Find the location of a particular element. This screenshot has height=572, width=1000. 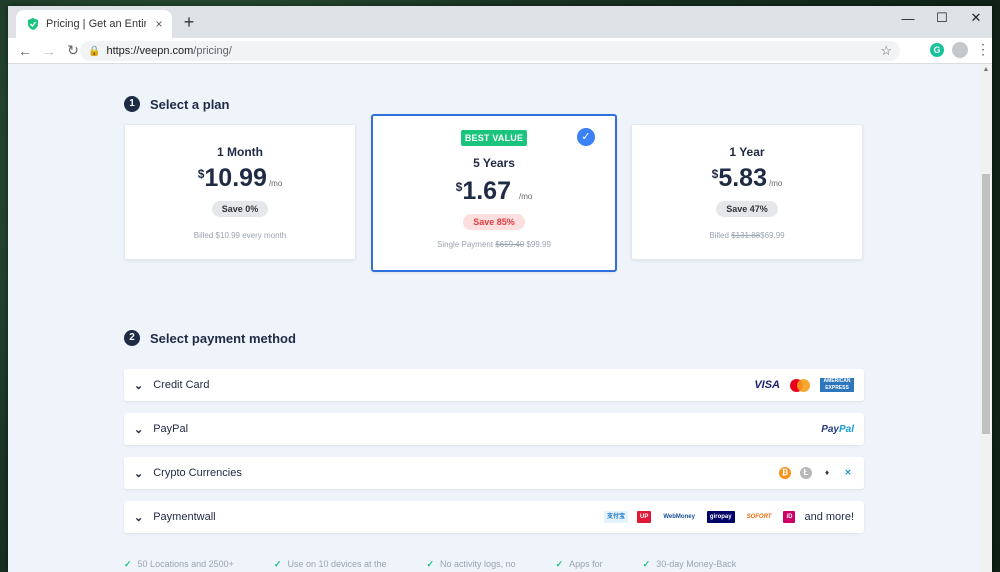

feature-item: ✓ 30-day Money-Back is located at coordinates (689, 564).